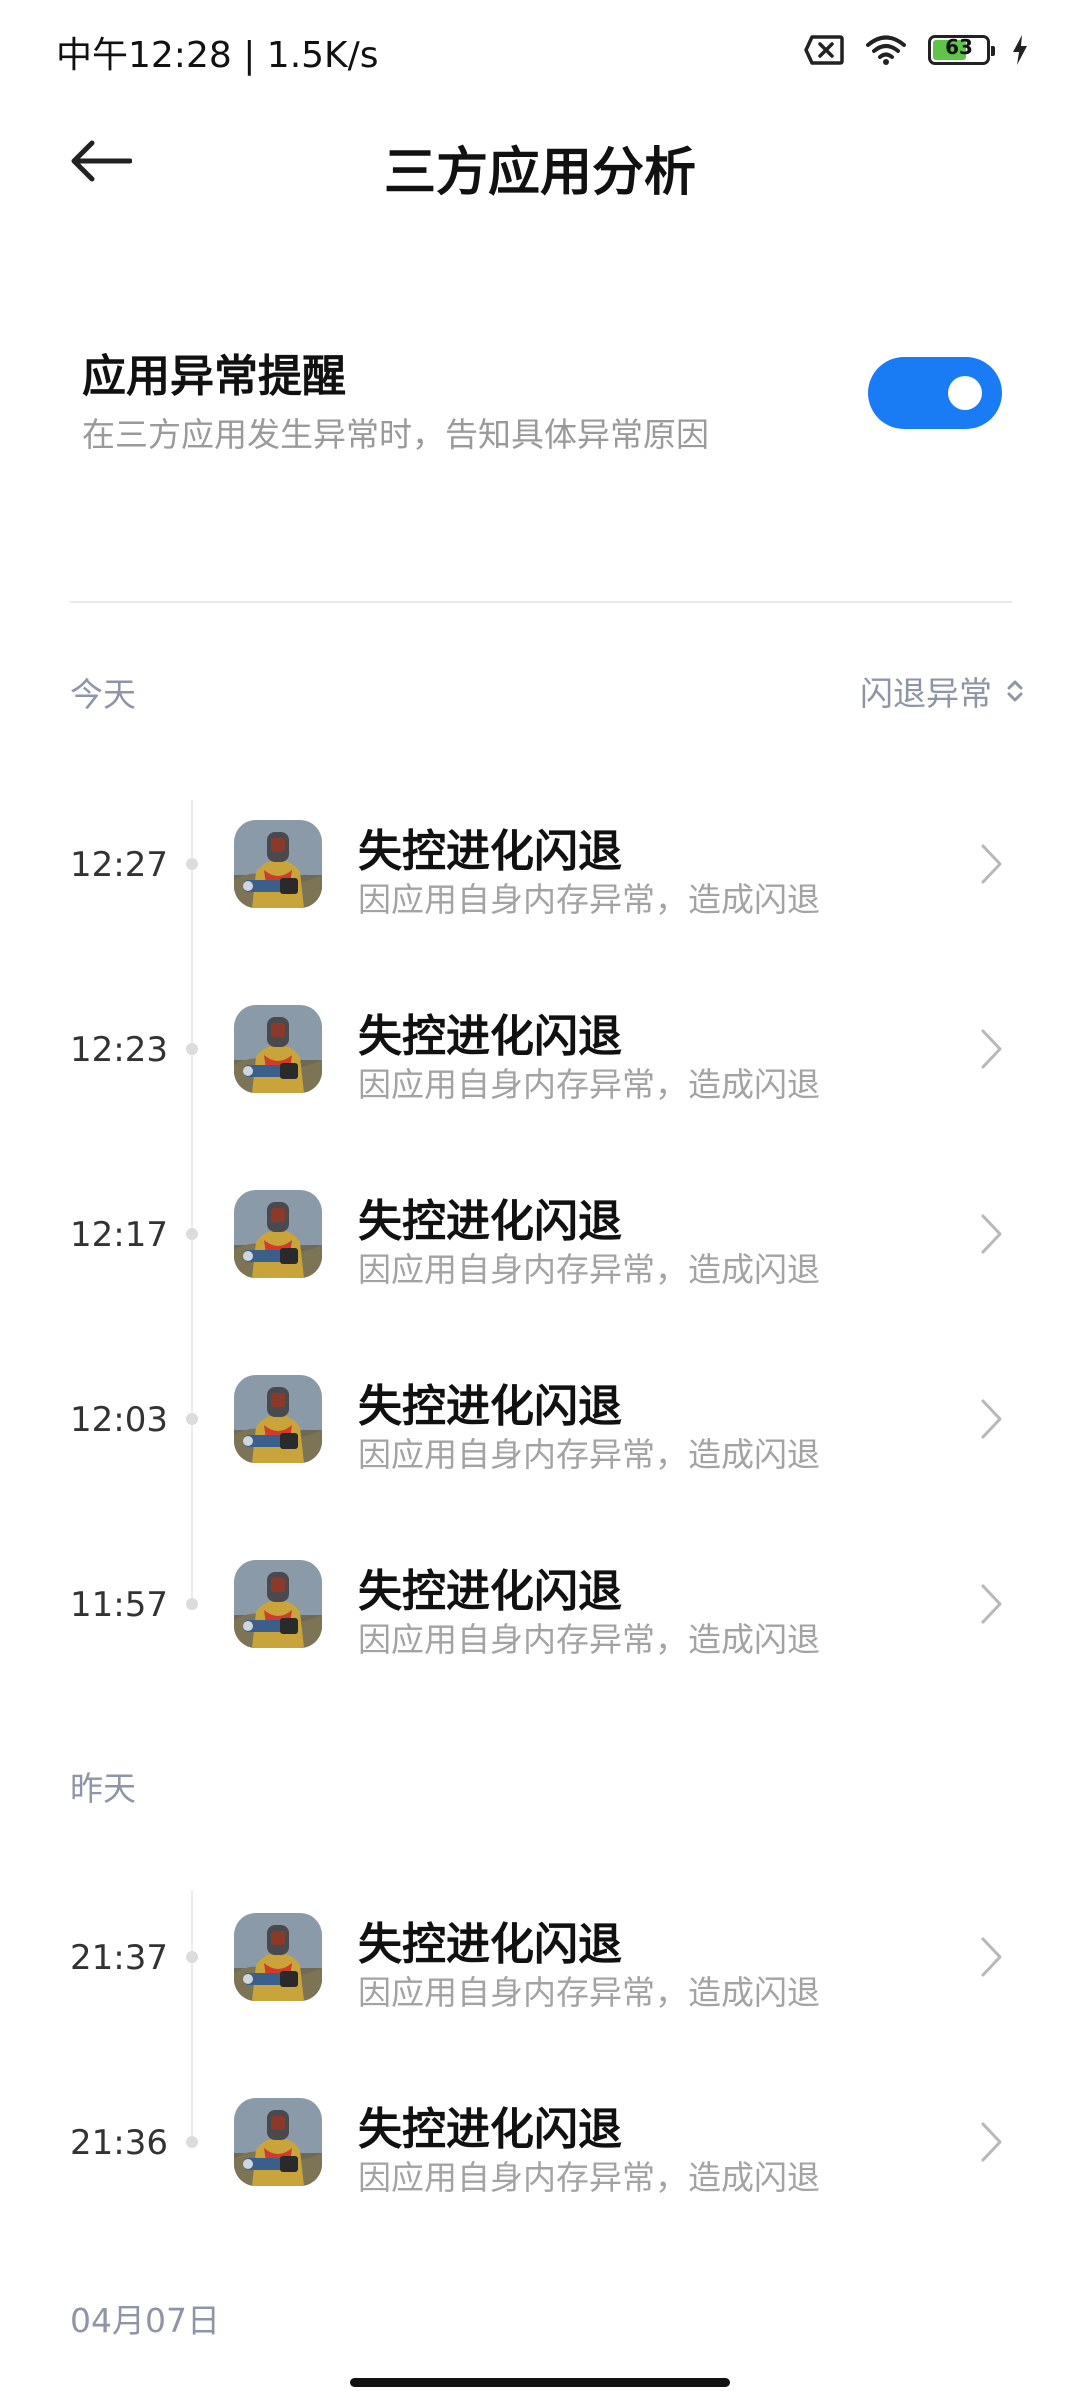  What do you see at coordinates (541, 602) in the screenshot?
I see `divider` at bounding box center [541, 602].